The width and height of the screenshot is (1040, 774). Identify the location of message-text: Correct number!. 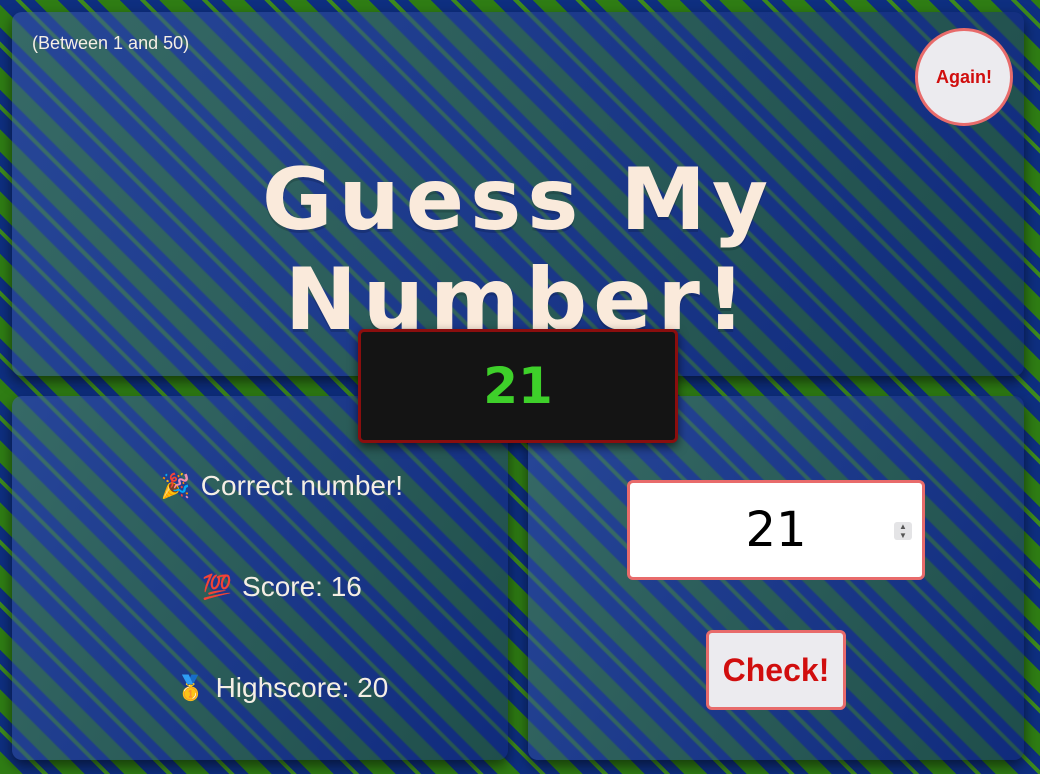
(302, 485).